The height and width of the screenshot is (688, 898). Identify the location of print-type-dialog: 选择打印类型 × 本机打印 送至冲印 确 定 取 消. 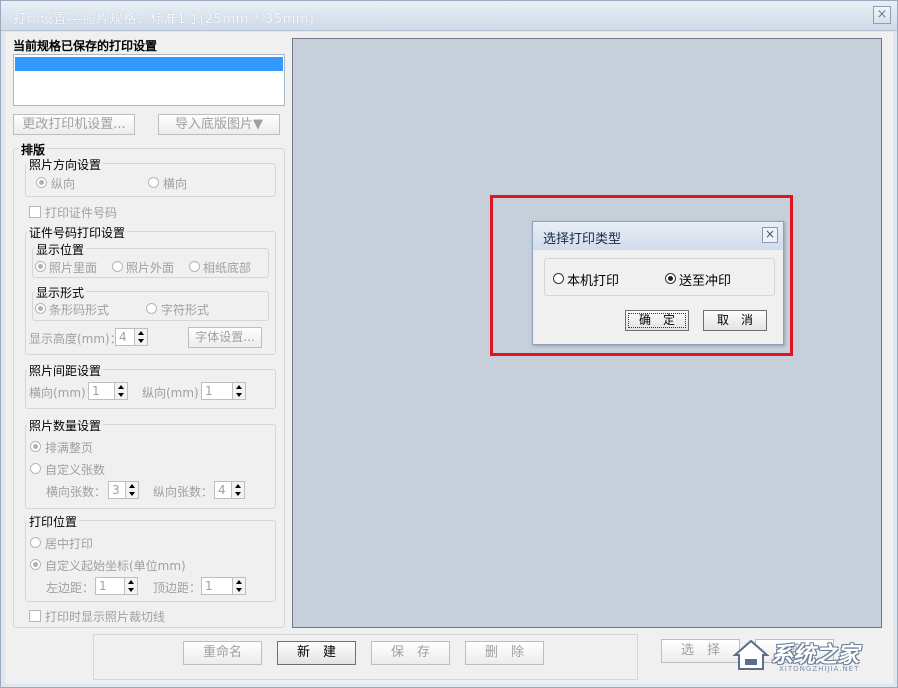
(658, 283).